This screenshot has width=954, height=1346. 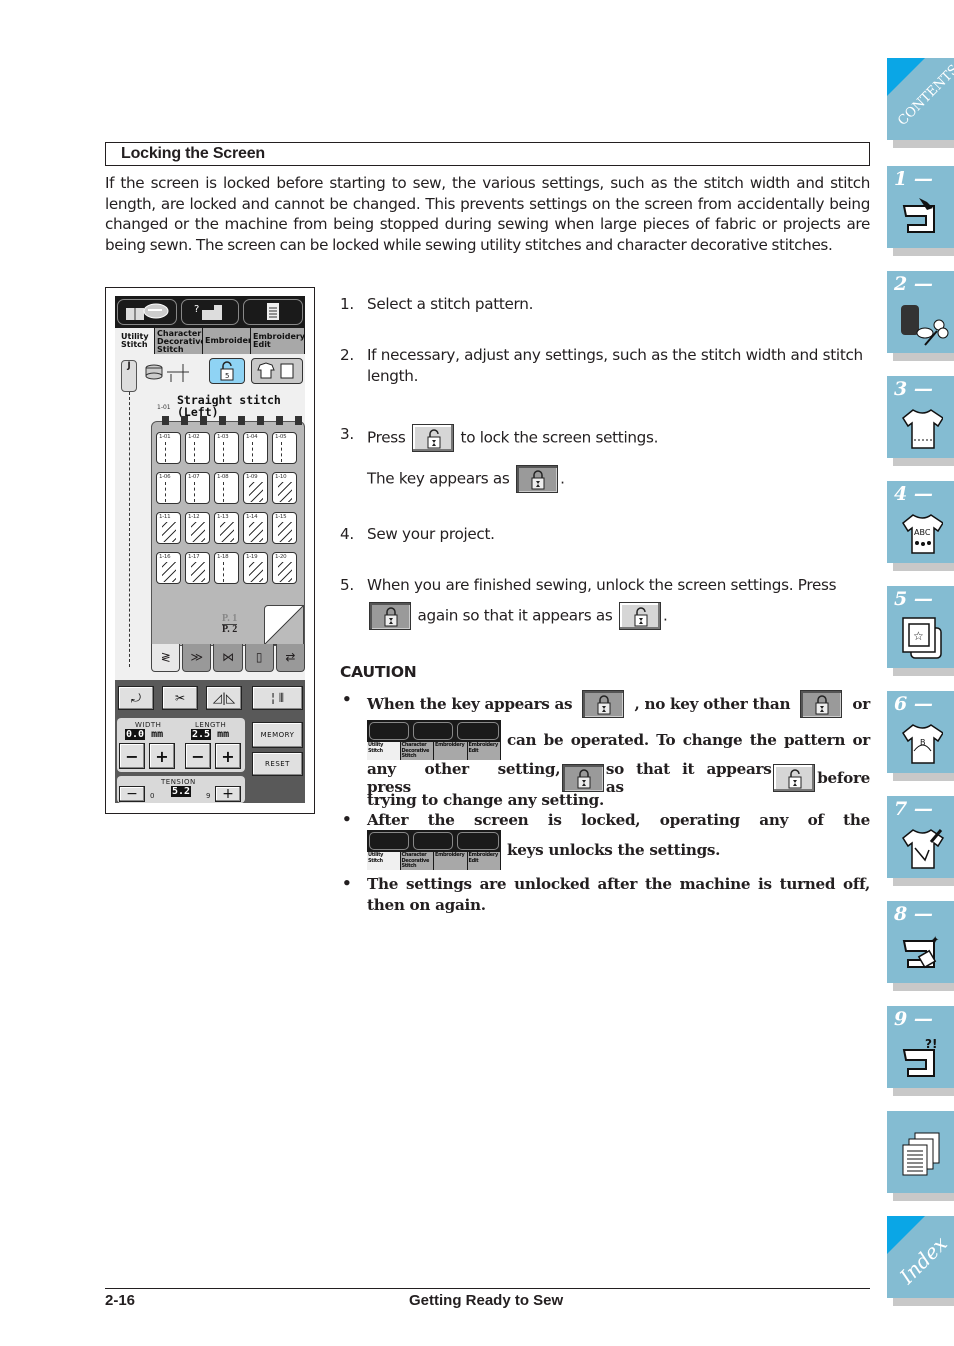 I want to click on sidebar-tab-chapter-1: 1 —, so click(x=920, y=211).